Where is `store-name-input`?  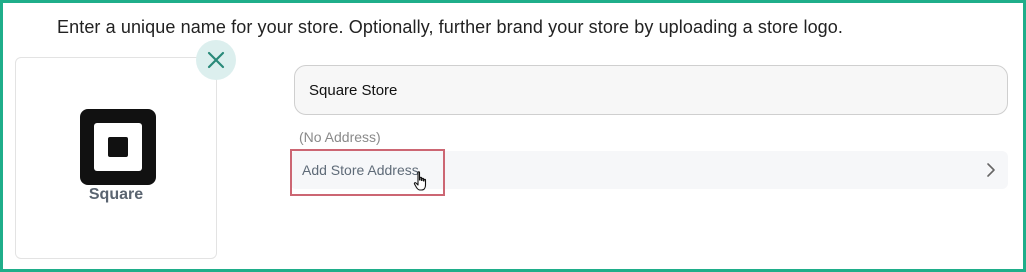 store-name-input is located at coordinates (651, 90).